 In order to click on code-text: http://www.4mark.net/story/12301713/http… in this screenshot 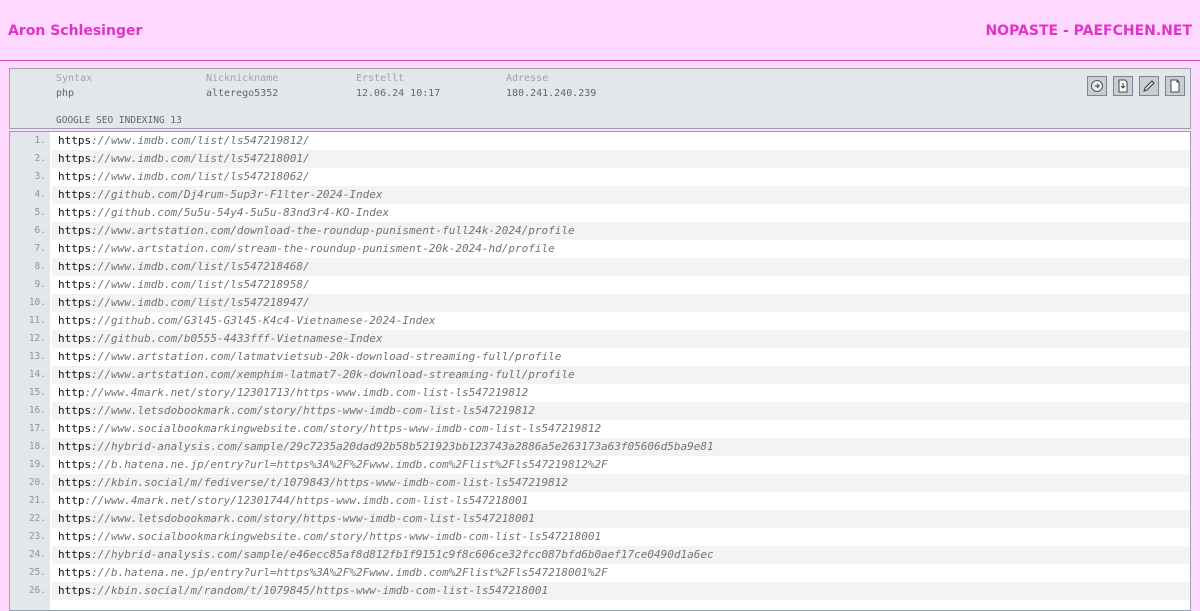, I will do `click(621, 393)`.